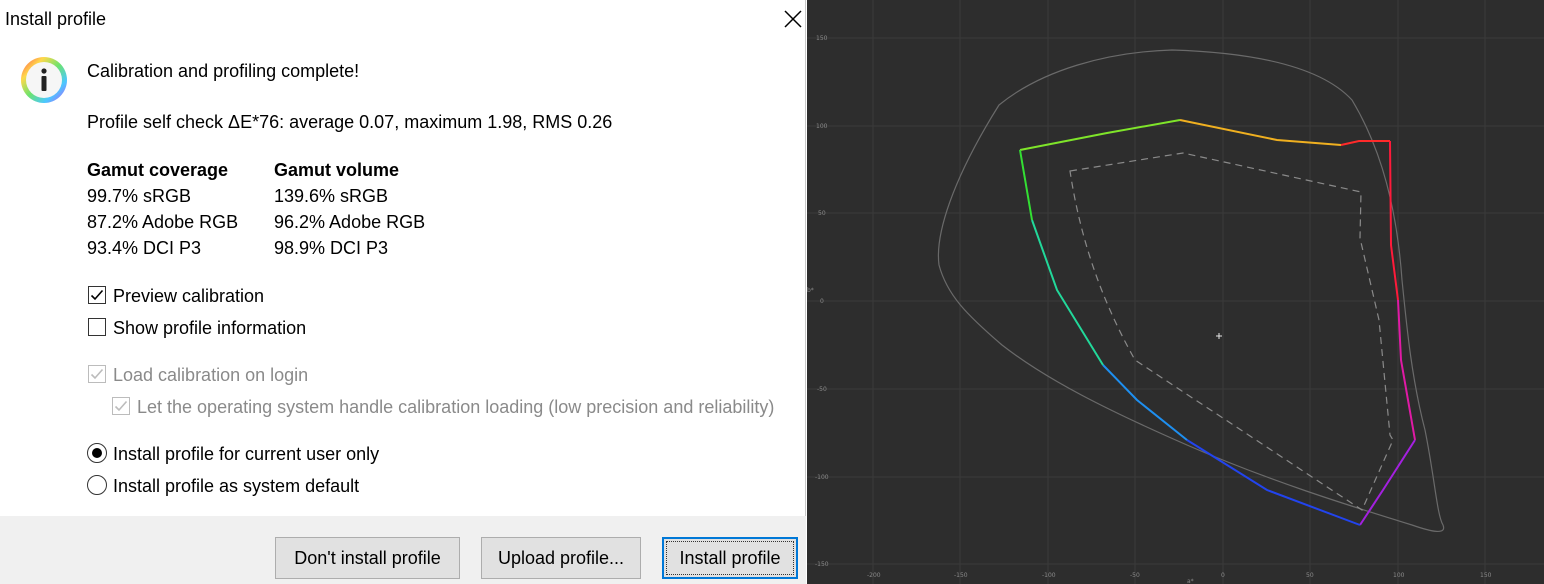 The image size is (1544, 584). I want to click on y-axis-label: b*, so click(810, 290).